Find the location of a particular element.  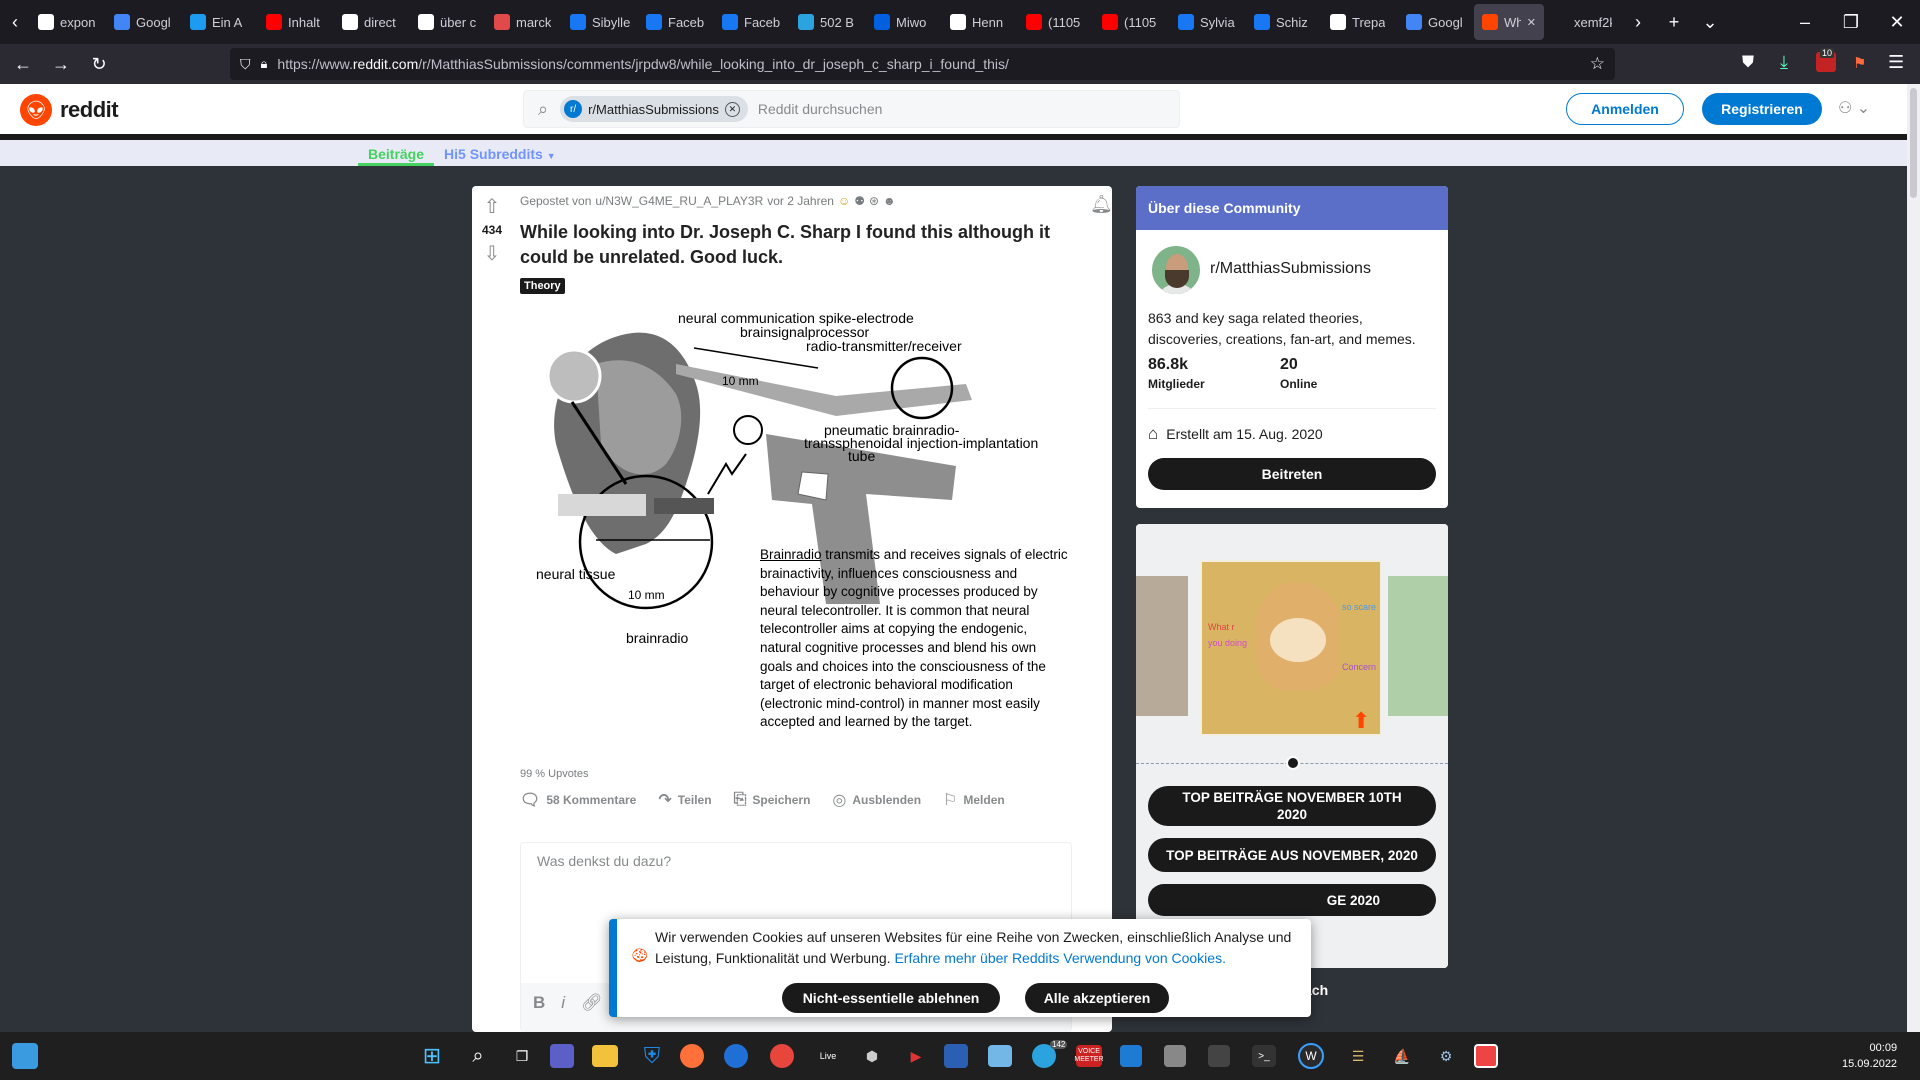

carousel-prev-slide is located at coordinates (1162, 646).